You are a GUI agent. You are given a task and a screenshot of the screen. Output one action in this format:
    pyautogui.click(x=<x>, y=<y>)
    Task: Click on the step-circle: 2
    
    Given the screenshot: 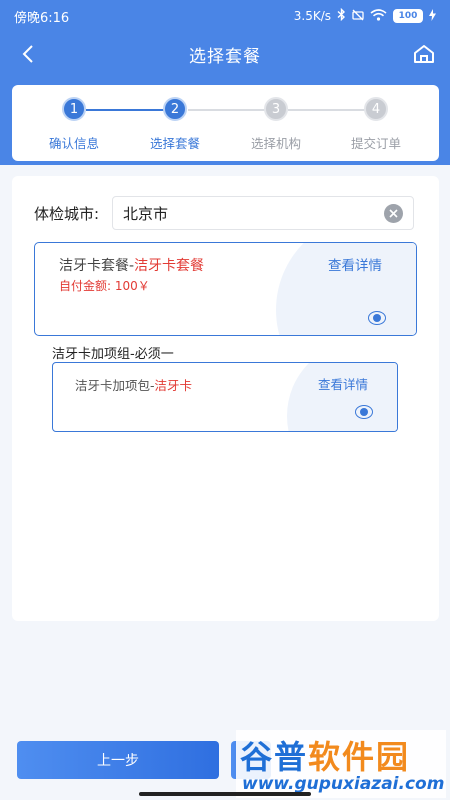 What is the action you would take?
    pyautogui.click(x=175, y=109)
    